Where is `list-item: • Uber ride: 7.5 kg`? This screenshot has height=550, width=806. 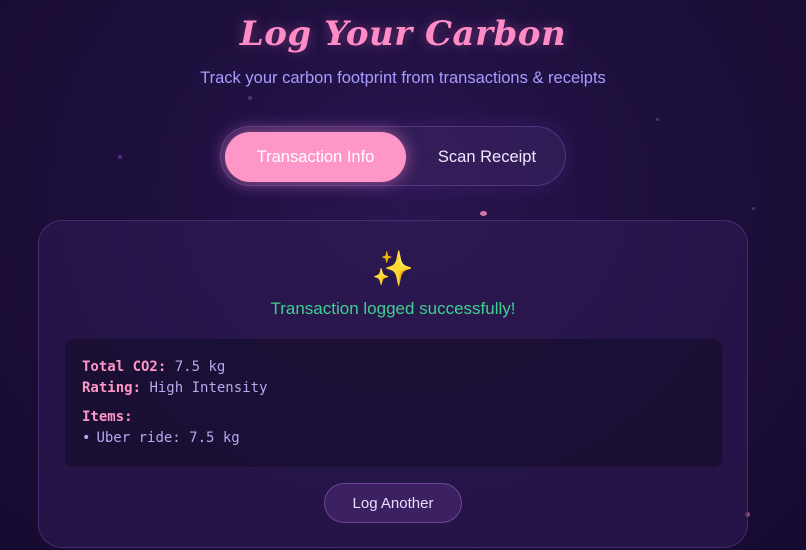
list-item: • Uber ride: 7.5 kg is located at coordinates (393, 438).